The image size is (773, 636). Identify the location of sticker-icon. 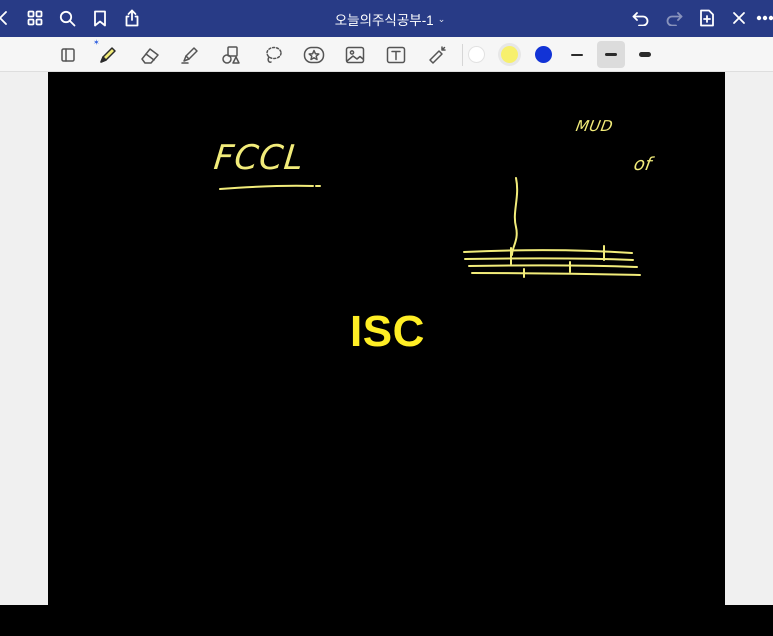
(314, 55).